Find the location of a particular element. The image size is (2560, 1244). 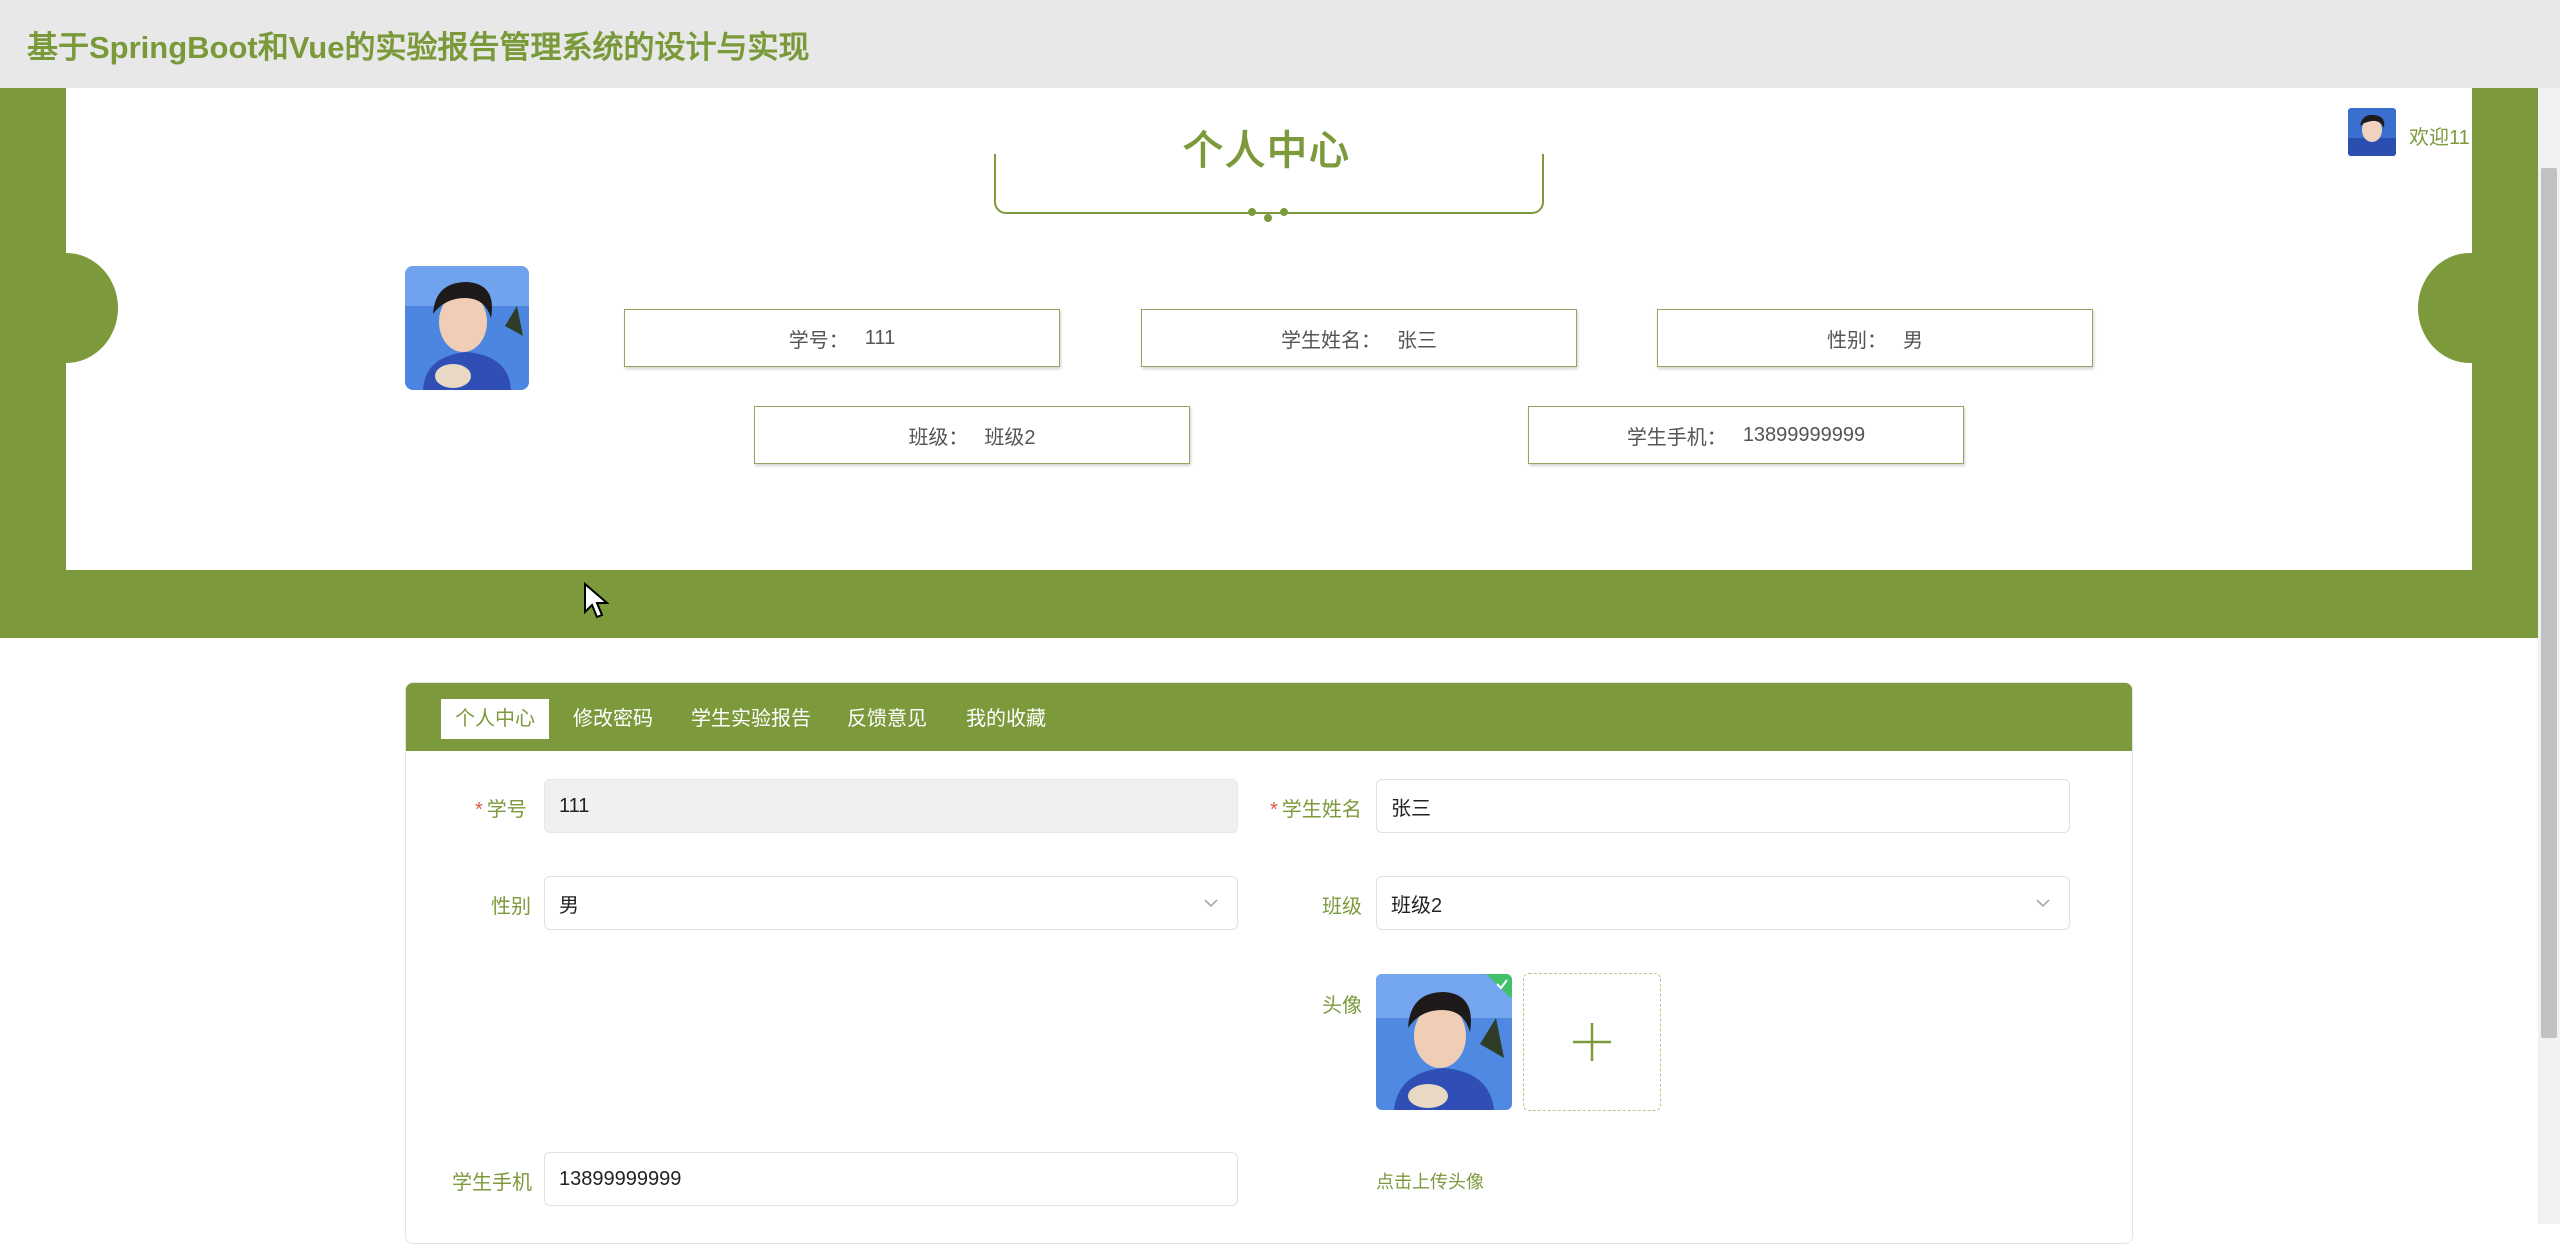

tab-favorites: 我的收藏 is located at coordinates (1006, 719).